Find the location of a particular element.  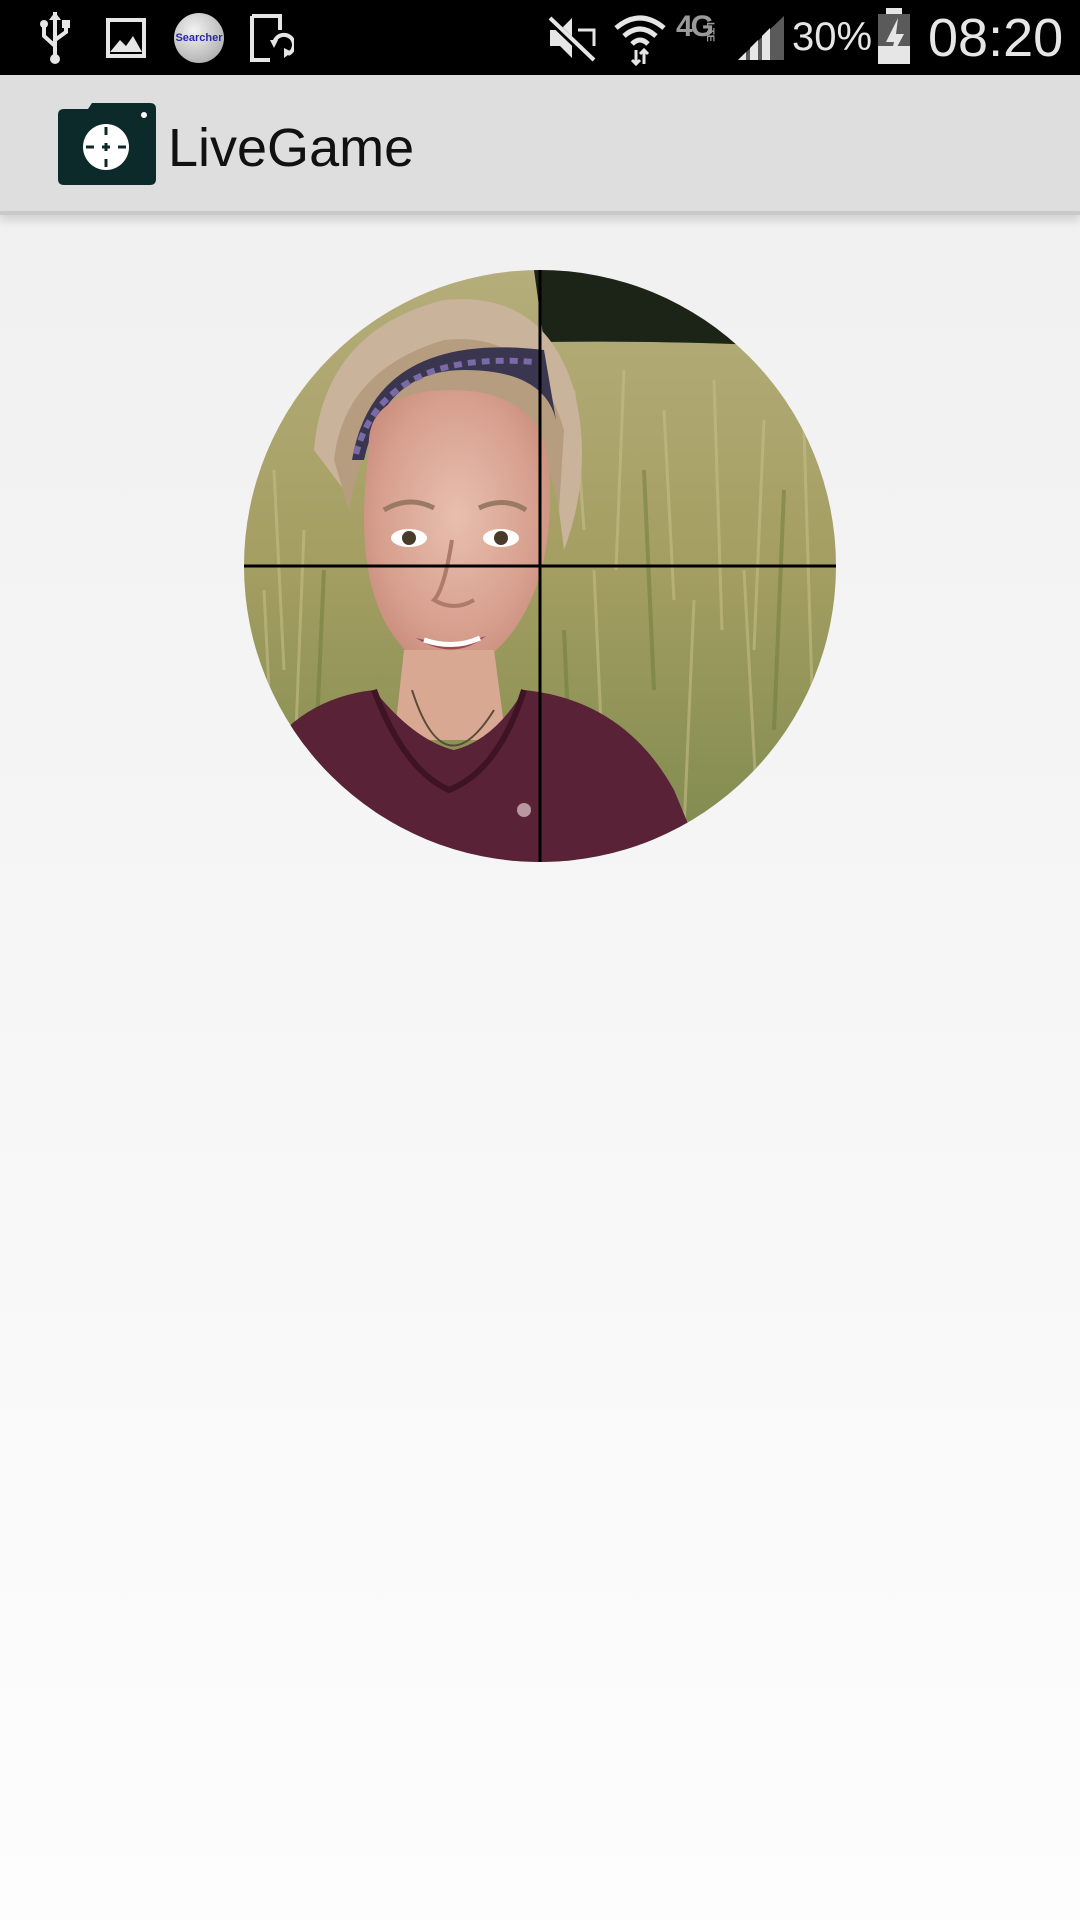

network-4g-lte-icon: 4G LTE is located at coordinates (696, 26).